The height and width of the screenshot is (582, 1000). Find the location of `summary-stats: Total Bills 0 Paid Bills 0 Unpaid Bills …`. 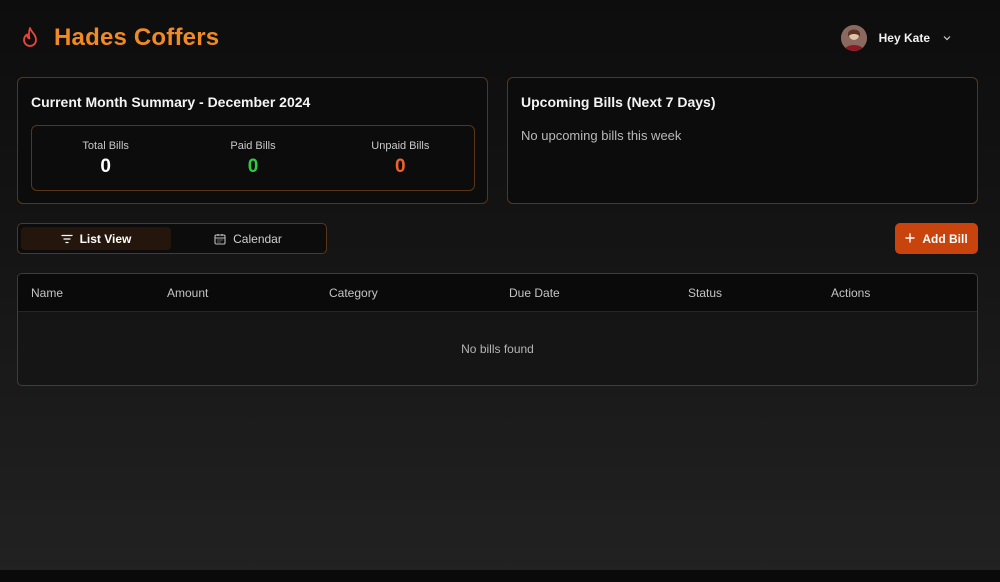

summary-stats: Total Bills 0 Paid Bills 0 Unpaid Bills … is located at coordinates (253, 158).